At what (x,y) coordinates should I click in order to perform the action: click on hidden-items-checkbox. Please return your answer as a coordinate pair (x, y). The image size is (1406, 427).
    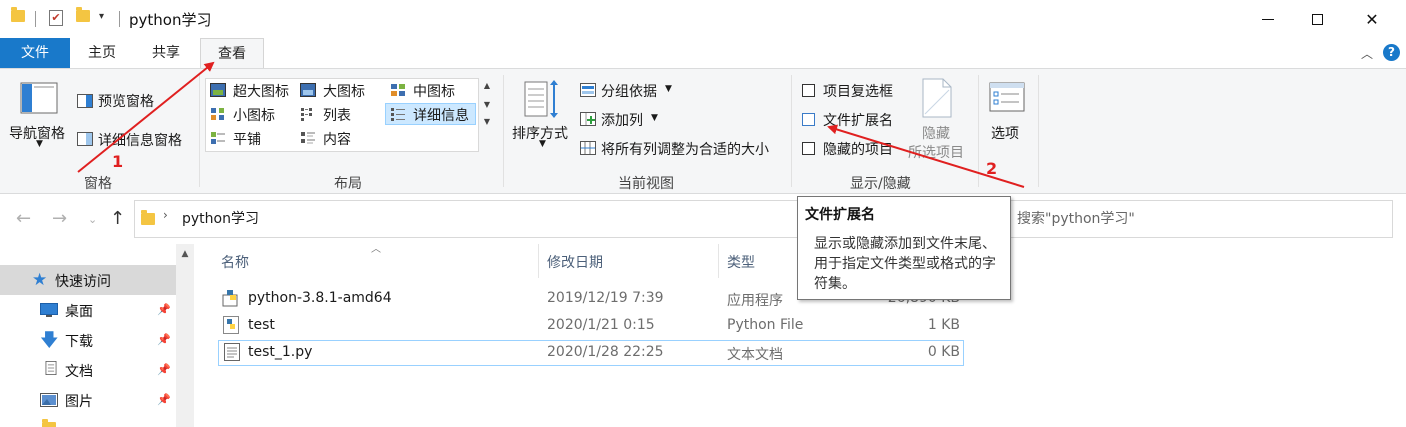
    Looking at the image, I should click on (808, 148).